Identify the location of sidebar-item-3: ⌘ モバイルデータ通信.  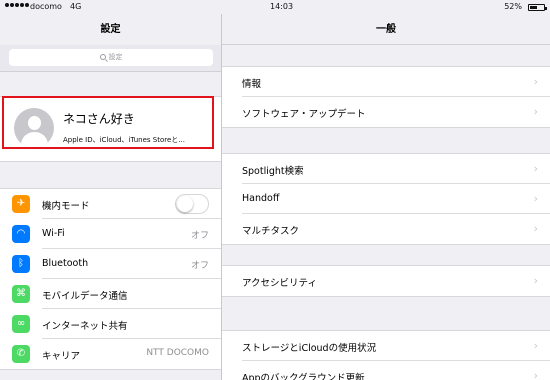
(110, 294).